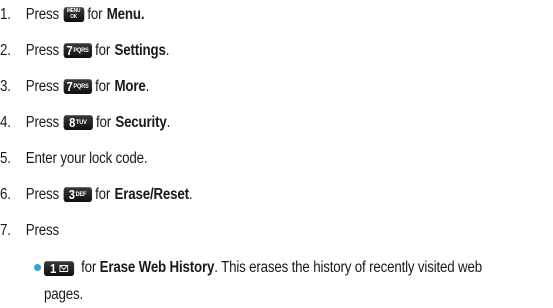  I want to click on sub-item-target: Erase Web History, so click(157, 267).